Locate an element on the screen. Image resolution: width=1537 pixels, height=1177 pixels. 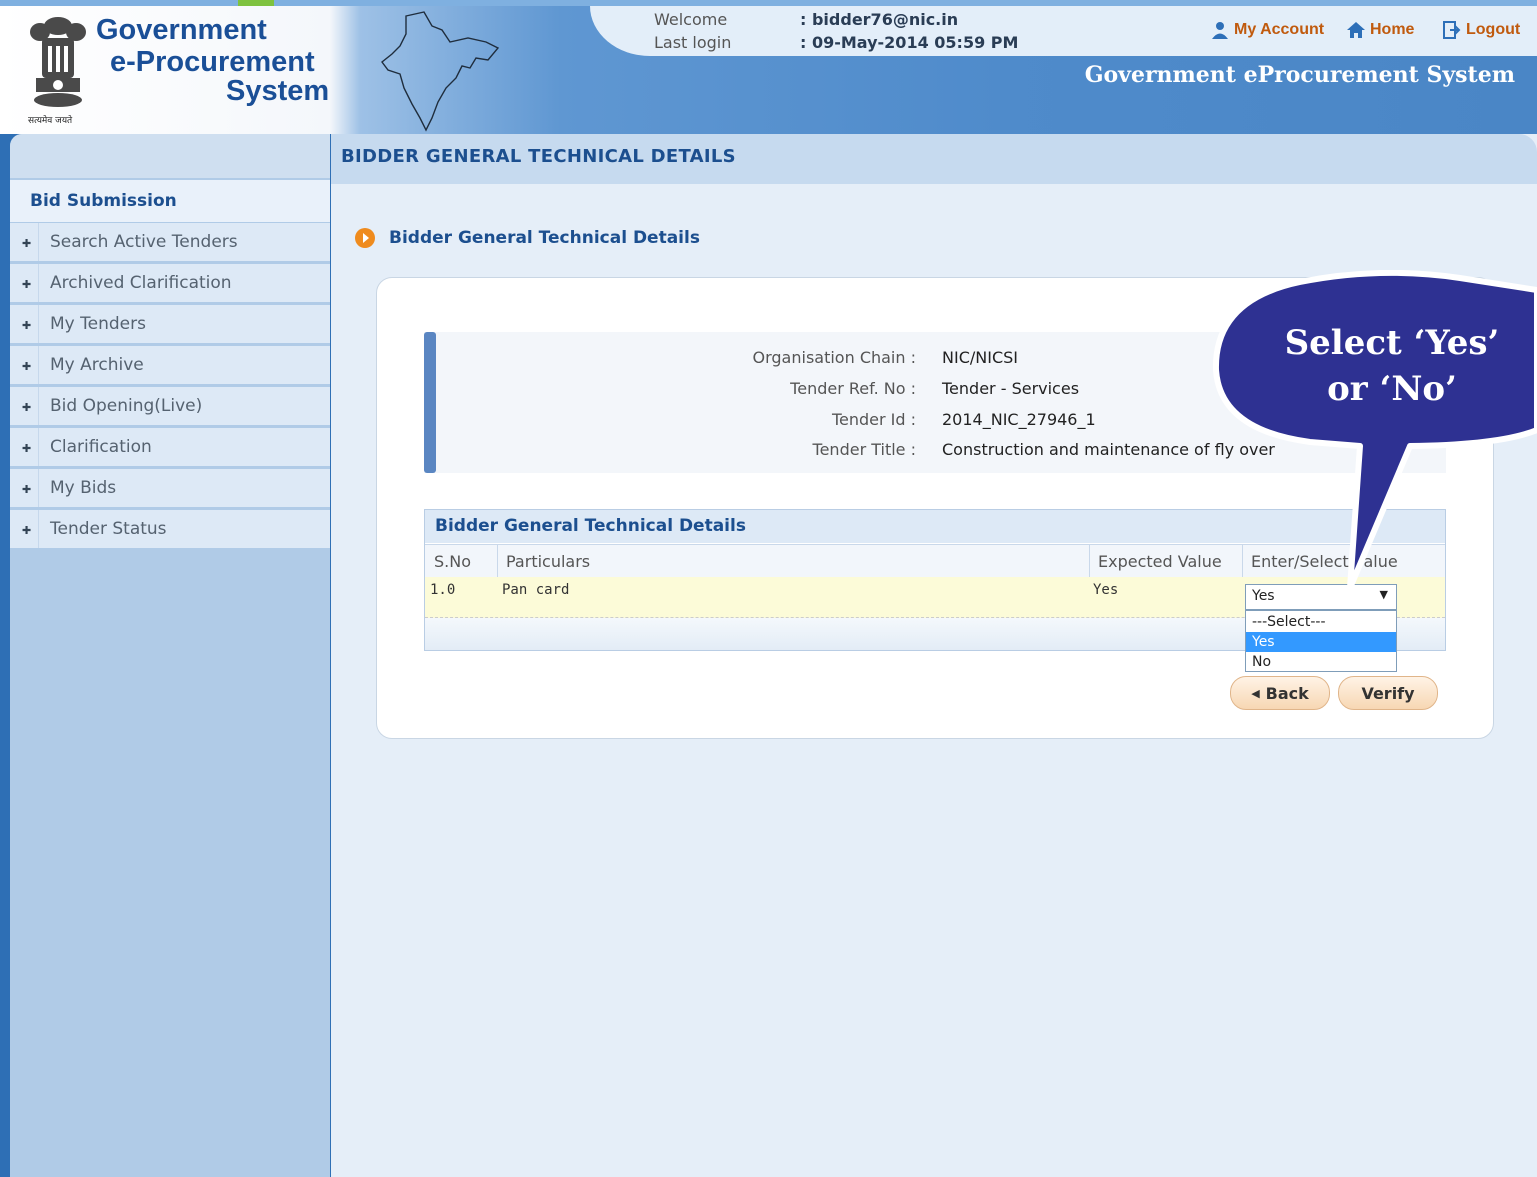
last-login-value: : 09-May-2014 05:59 PM is located at coordinates (909, 42).